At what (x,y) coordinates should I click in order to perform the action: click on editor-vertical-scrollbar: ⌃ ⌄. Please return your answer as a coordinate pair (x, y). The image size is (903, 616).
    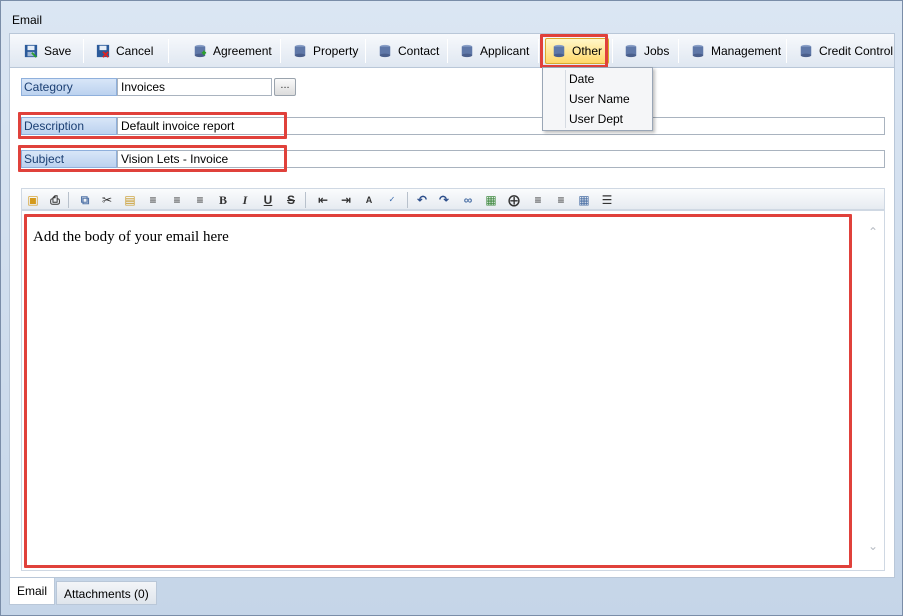
    Looking at the image, I should click on (874, 391).